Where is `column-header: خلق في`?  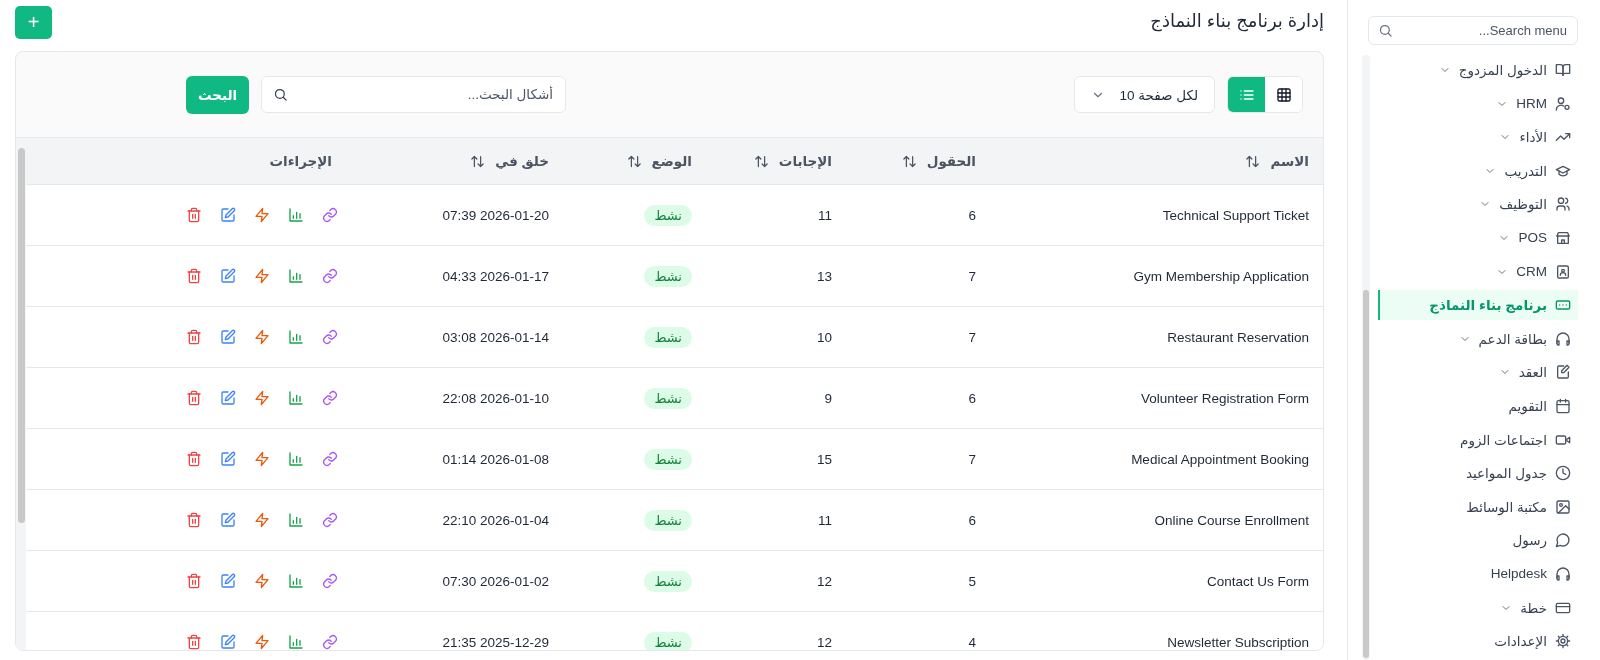 column-header: خلق في is located at coordinates (522, 161).